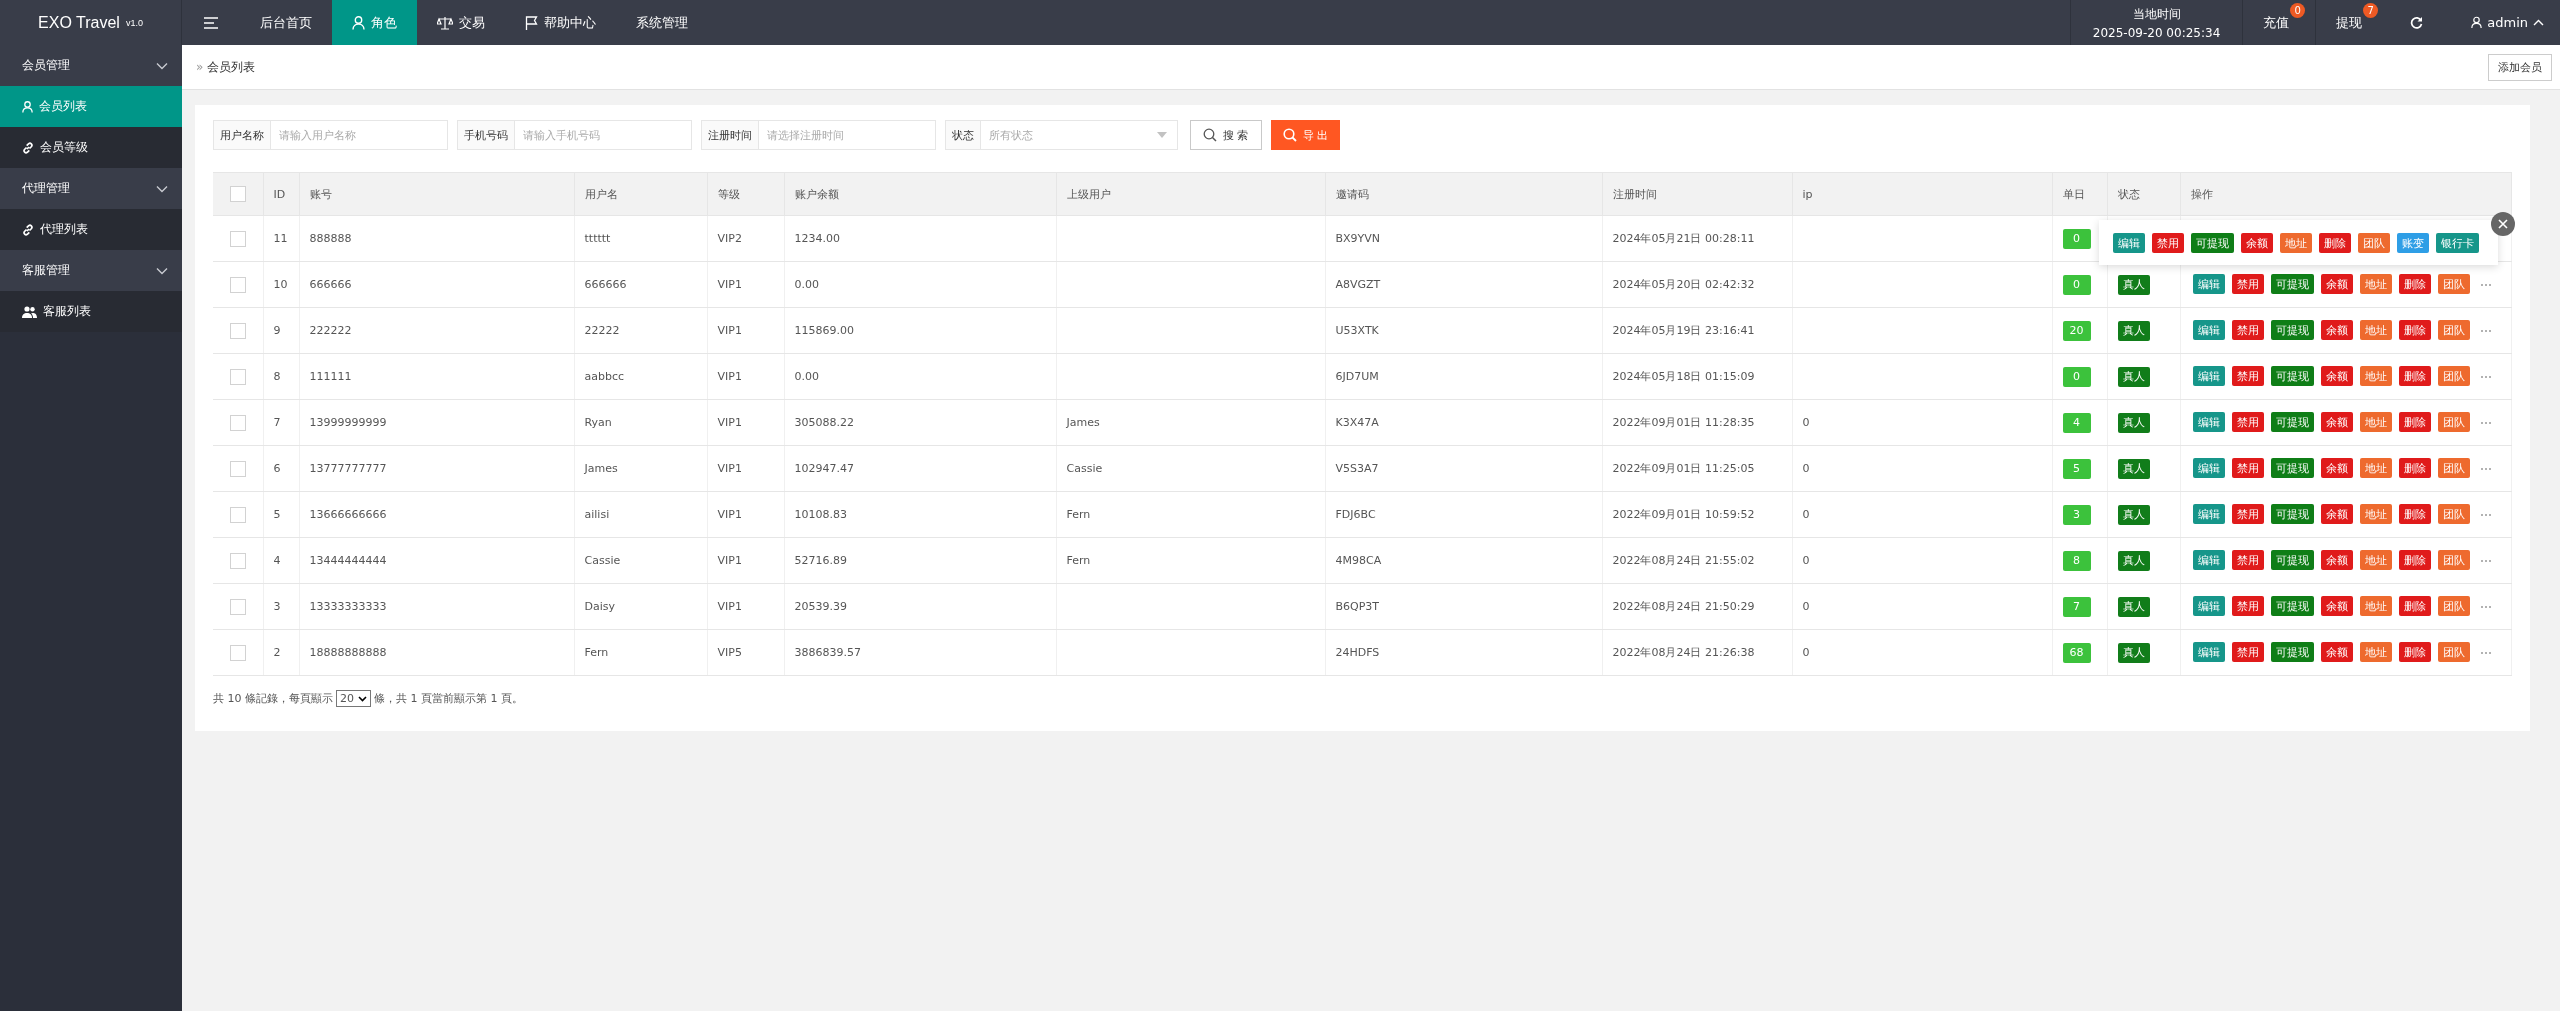 This screenshot has width=2560, height=1011. Describe the element at coordinates (2457, 243) in the screenshot. I see `action-button: 银行卡` at that location.